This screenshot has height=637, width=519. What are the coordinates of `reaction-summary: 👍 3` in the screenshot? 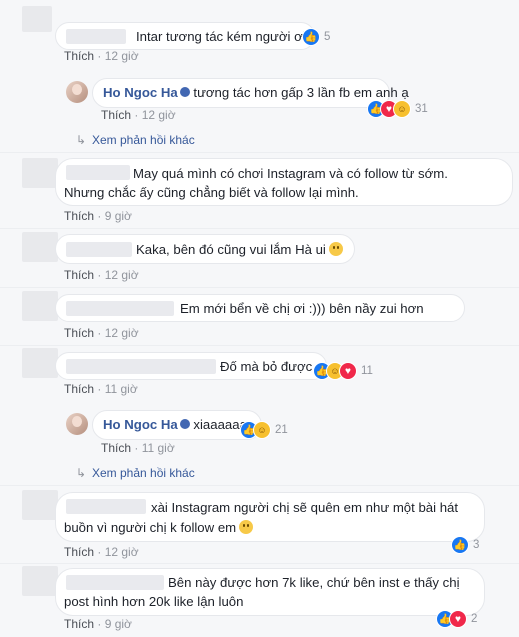 It's located at (465, 545).